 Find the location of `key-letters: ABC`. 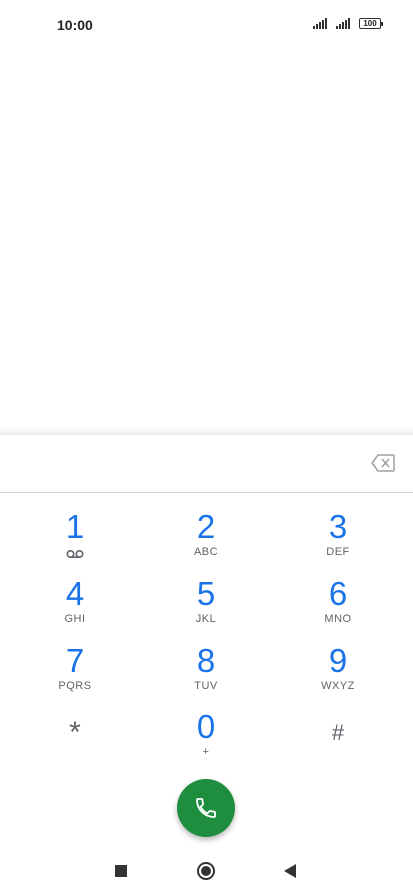

key-letters: ABC is located at coordinates (206, 552).